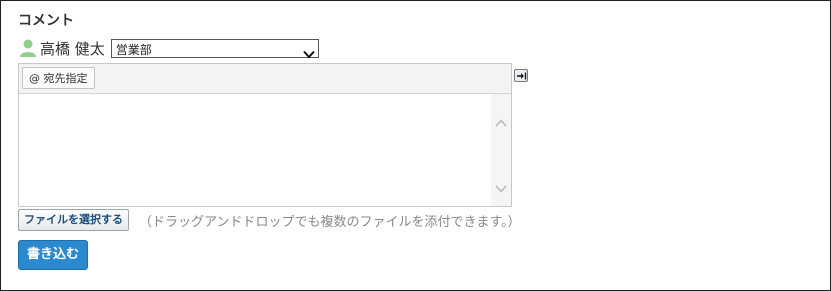 This screenshot has height=291, width=831. I want to click on expand-arrow-icon, so click(522, 76).